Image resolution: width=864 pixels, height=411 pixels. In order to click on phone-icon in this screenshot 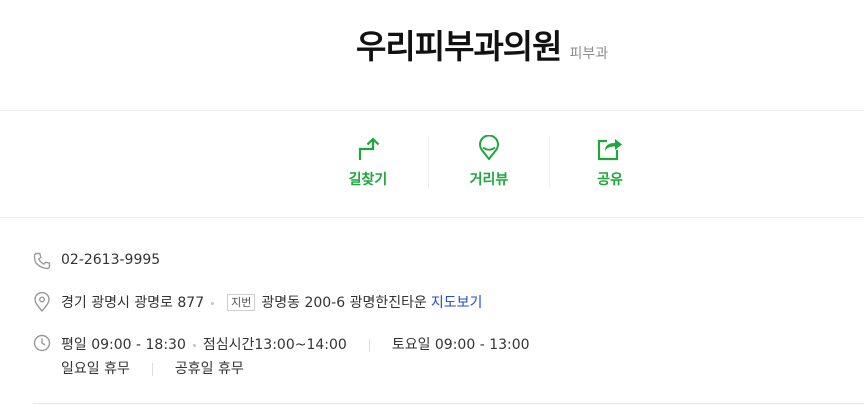, I will do `click(42, 261)`.